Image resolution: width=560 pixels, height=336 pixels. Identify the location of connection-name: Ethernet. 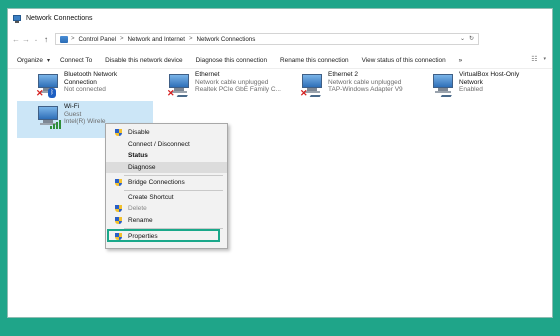
(207, 74).